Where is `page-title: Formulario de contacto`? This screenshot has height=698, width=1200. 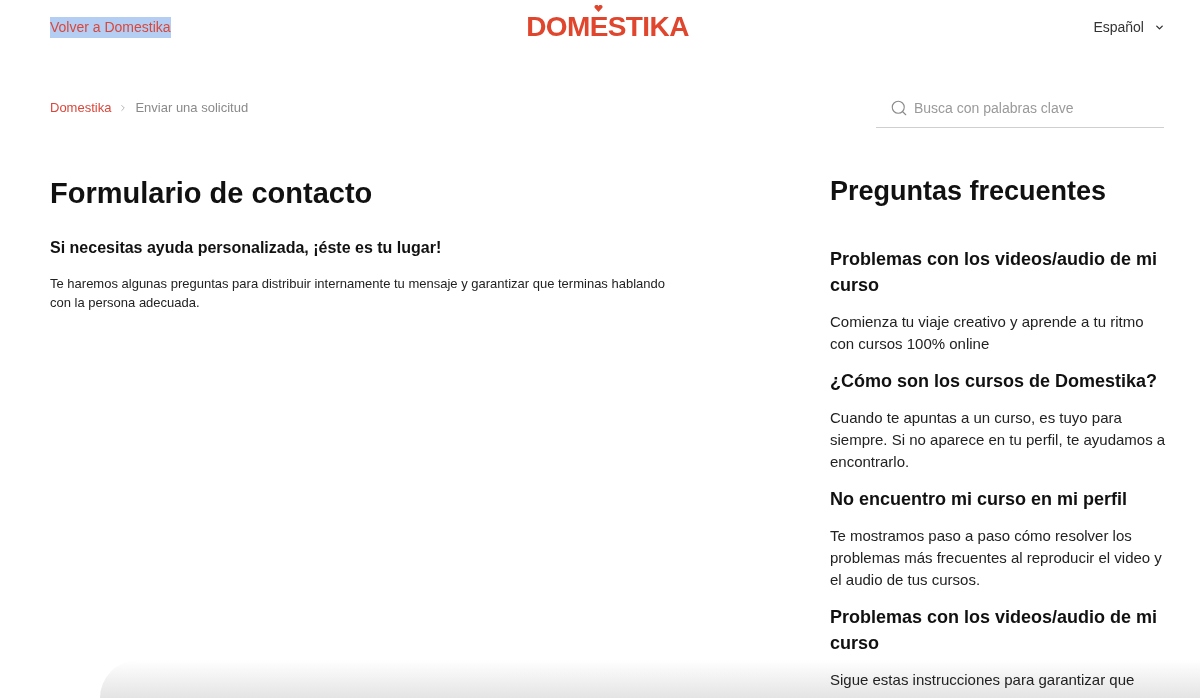 page-title: Formulario de contacto is located at coordinates (212, 193).